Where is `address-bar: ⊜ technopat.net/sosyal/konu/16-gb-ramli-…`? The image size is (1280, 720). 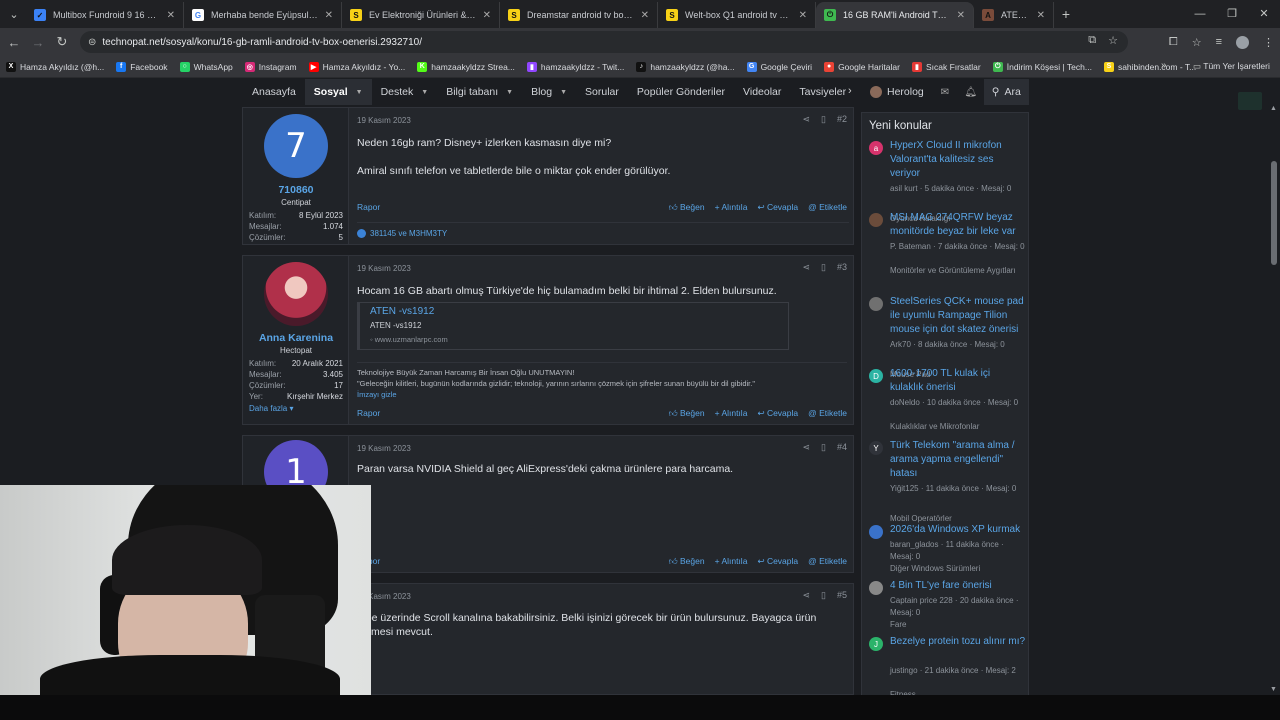 address-bar: ⊜ technopat.net/sosyal/konu/16-gb-ramli-… is located at coordinates (604, 42).